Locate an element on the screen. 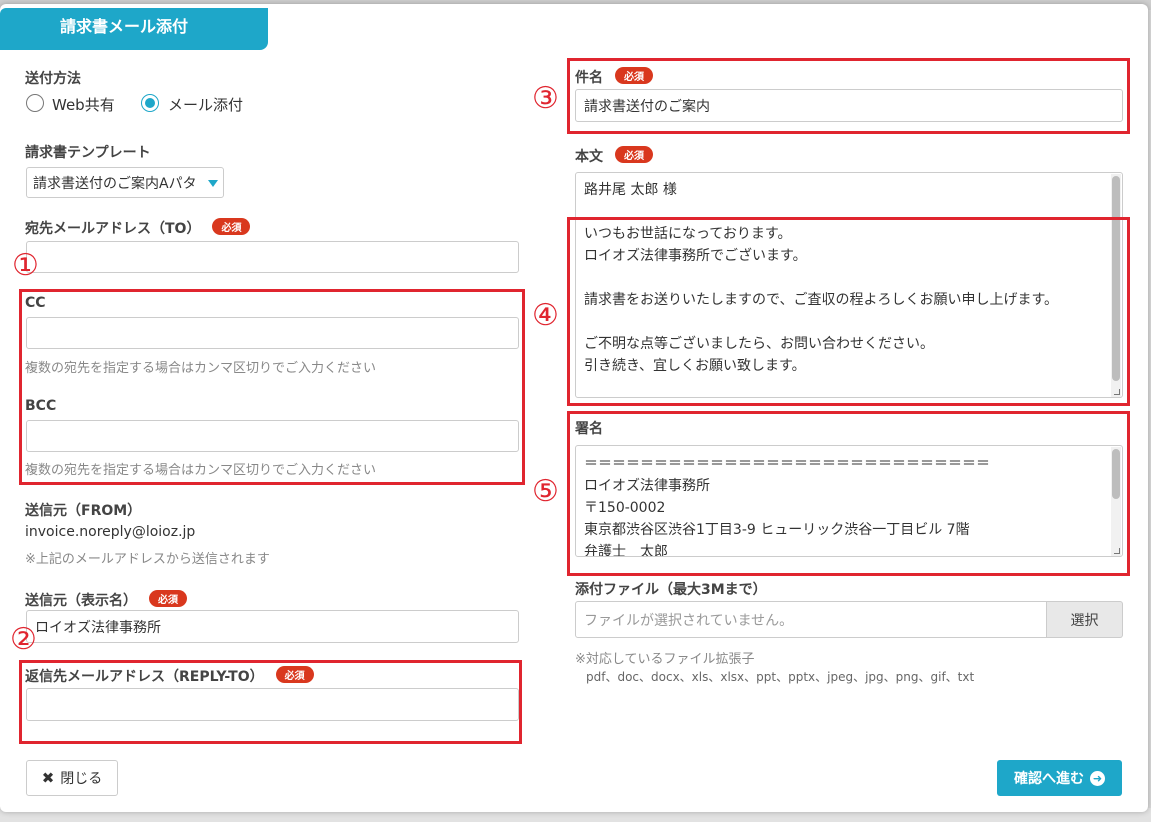 The width and height of the screenshot is (1151, 822). bcc-hint: 複数の宛先を指定する場合はカンマ区切りでご入力ください is located at coordinates (201, 470).